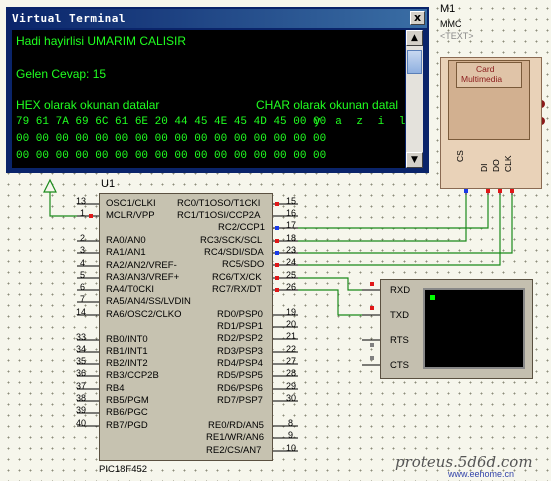  Describe the element at coordinates (399, 315) in the screenshot. I see `terminal-pin-label: TXD` at that location.